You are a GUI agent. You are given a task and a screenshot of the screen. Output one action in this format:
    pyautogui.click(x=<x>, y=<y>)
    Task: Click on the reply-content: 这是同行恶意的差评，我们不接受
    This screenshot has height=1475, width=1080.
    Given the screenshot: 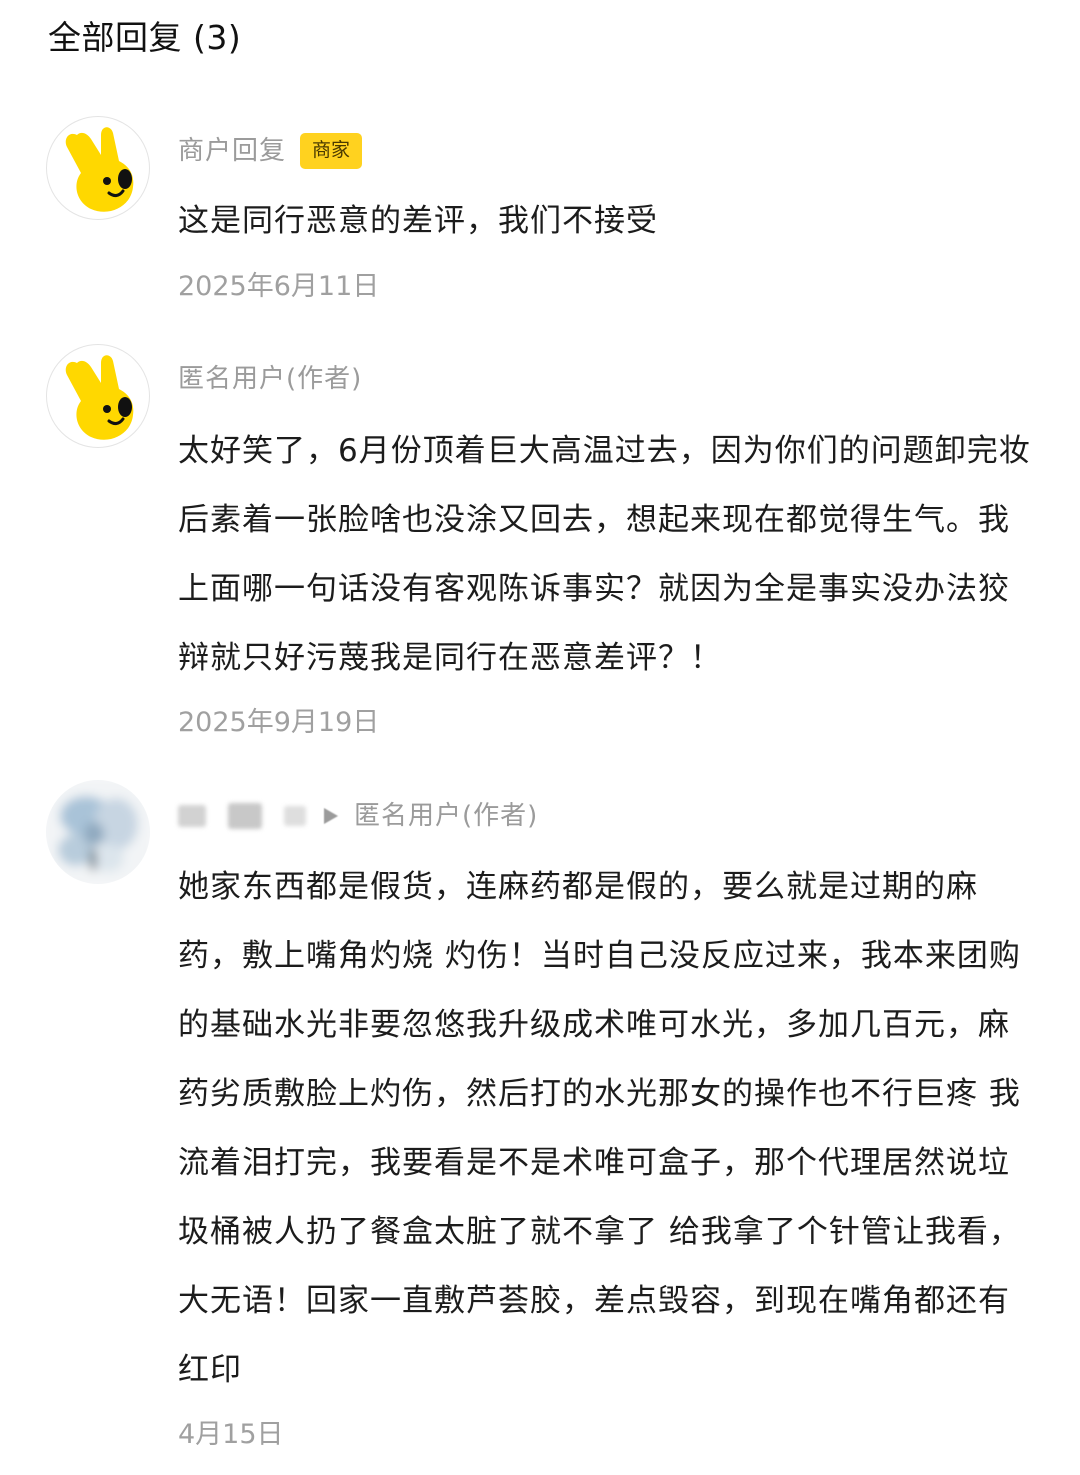 What is the action you would take?
    pyautogui.click(x=418, y=221)
    